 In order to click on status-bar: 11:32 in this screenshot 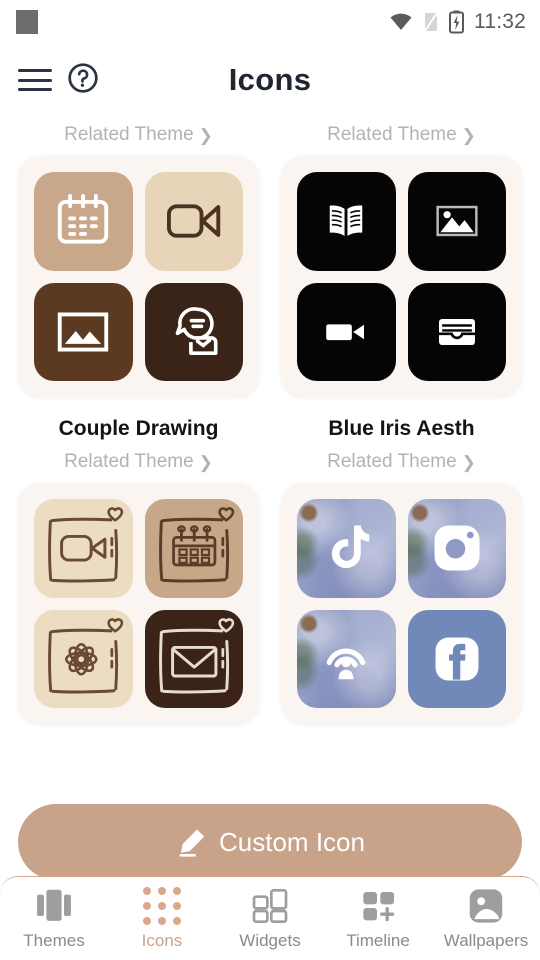, I will do `click(270, 22)`.